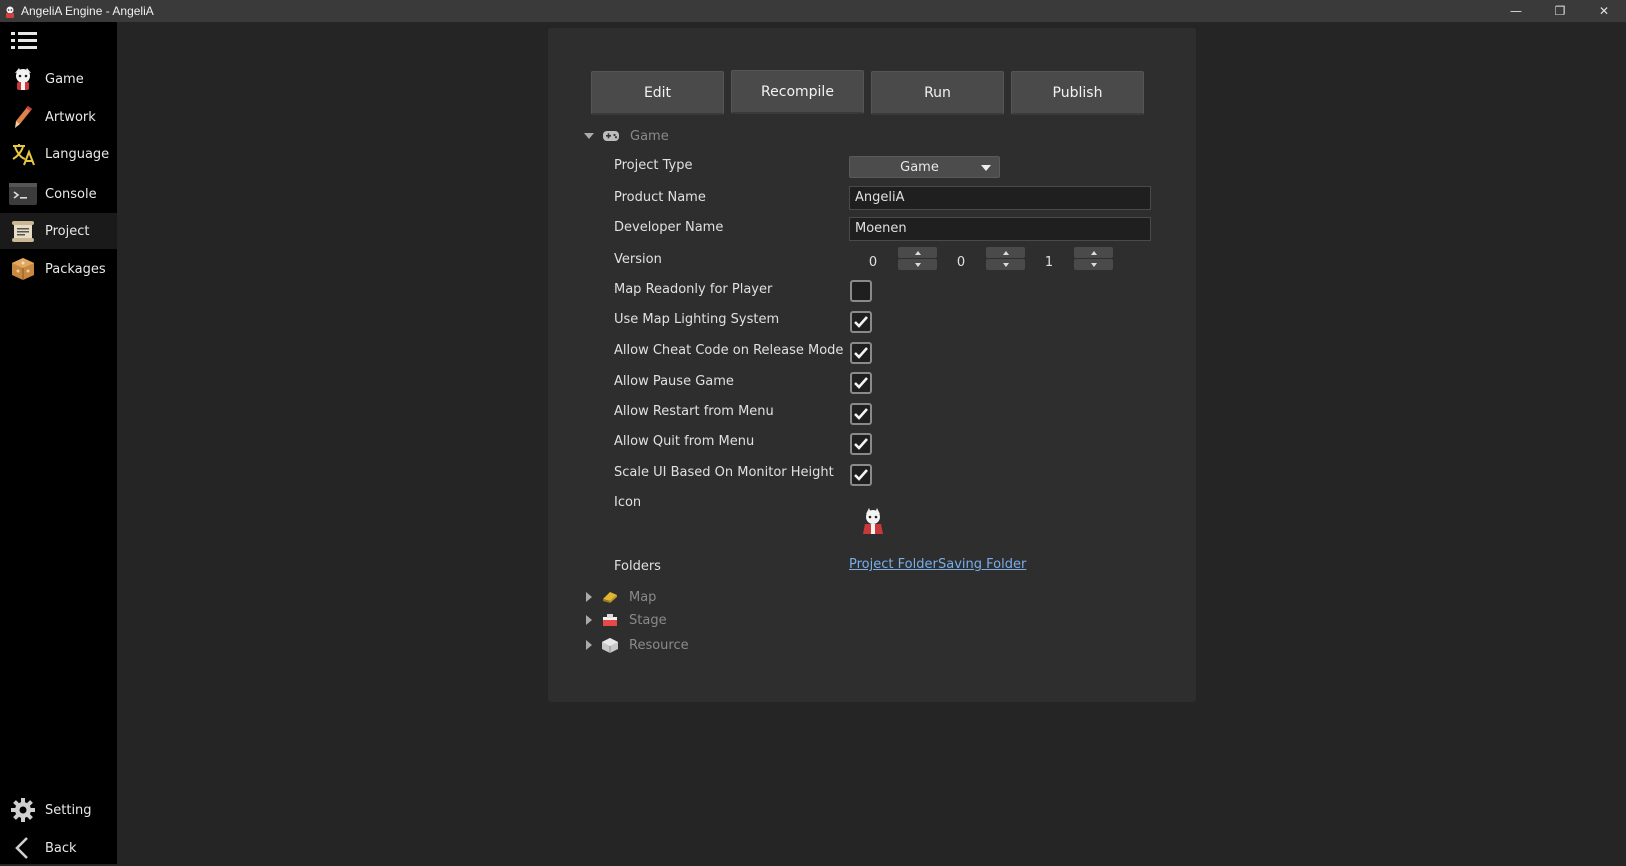  Describe the element at coordinates (669, 227) in the screenshot. I see `developer-name-label: Developer Name` at that location.